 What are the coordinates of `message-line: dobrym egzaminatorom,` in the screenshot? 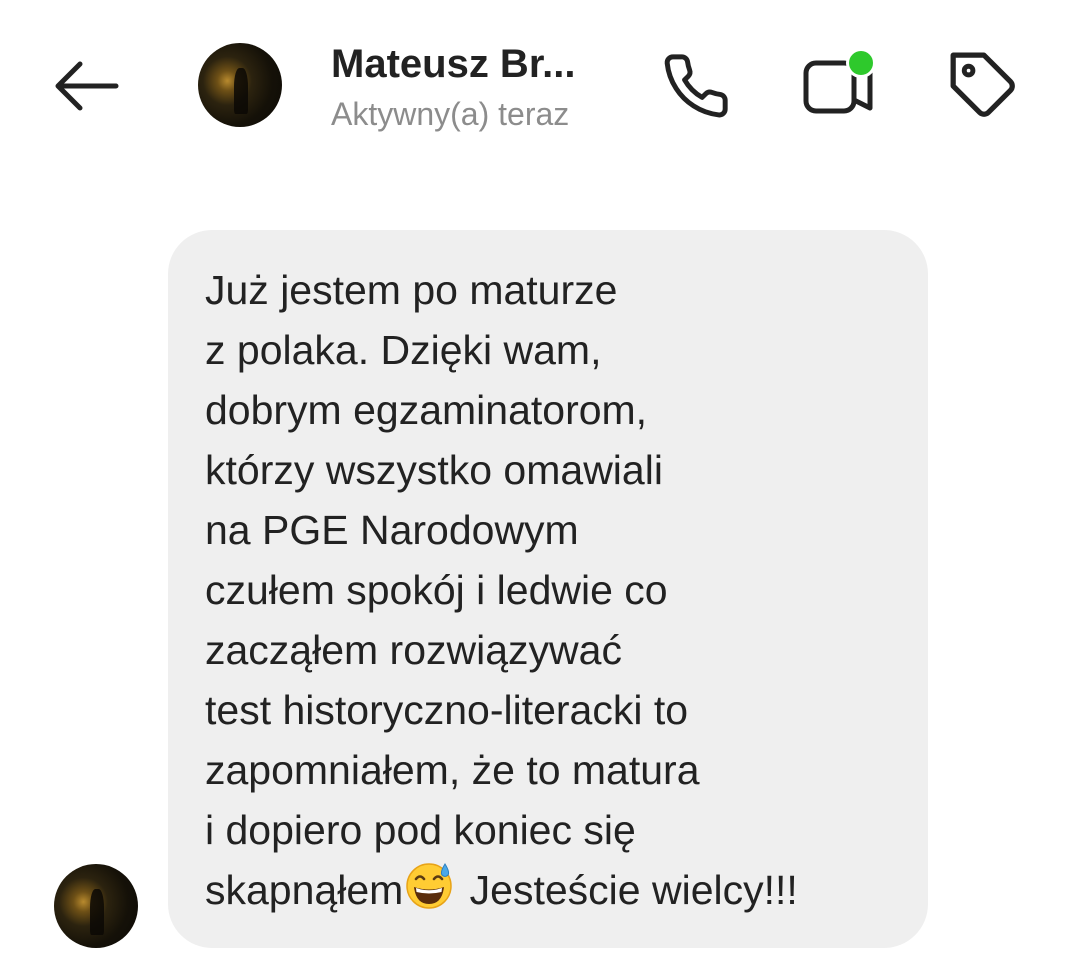 It's located at (426, 410).